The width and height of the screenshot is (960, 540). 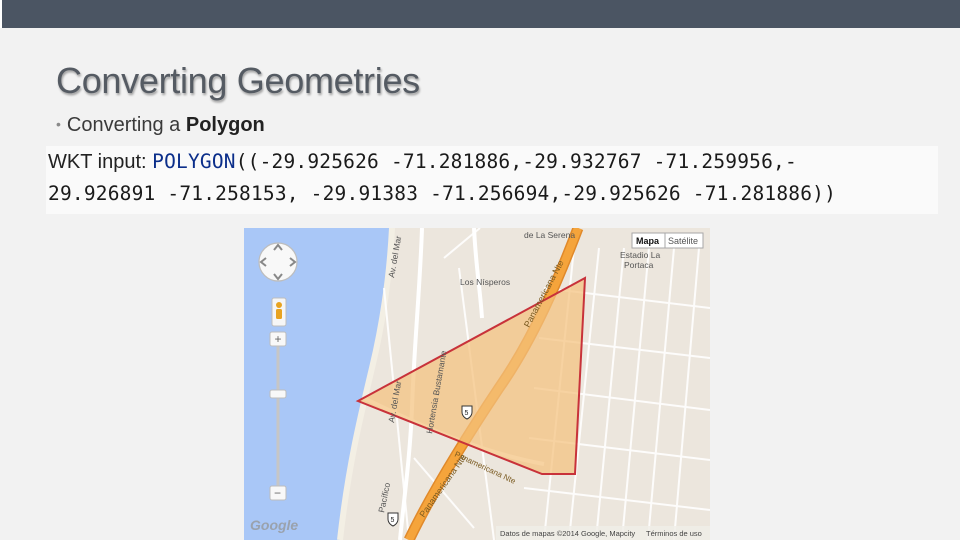 I want to click on zoom-slider-handle, so click(x=278, y=394).